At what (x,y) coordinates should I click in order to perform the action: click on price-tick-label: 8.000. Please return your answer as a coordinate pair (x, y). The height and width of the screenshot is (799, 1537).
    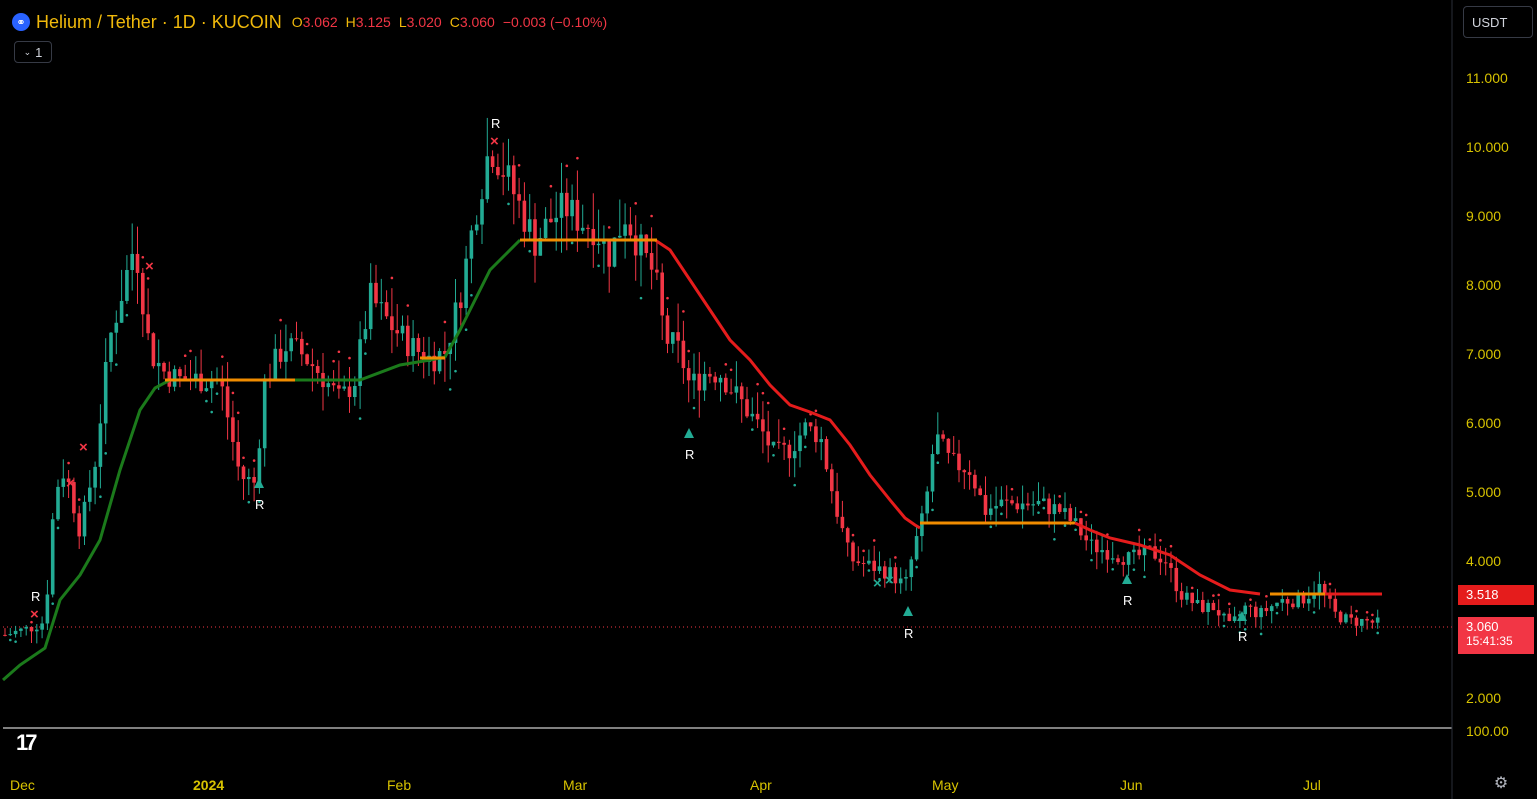
    Looking at the image, I should click on (1483, 285).